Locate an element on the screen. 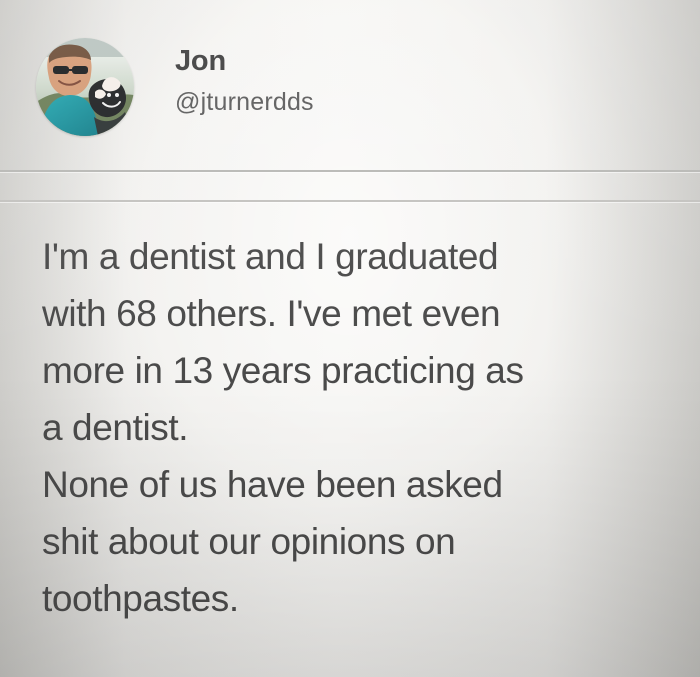  post-body-line: a dentist. is located at coordinates (115, 427).